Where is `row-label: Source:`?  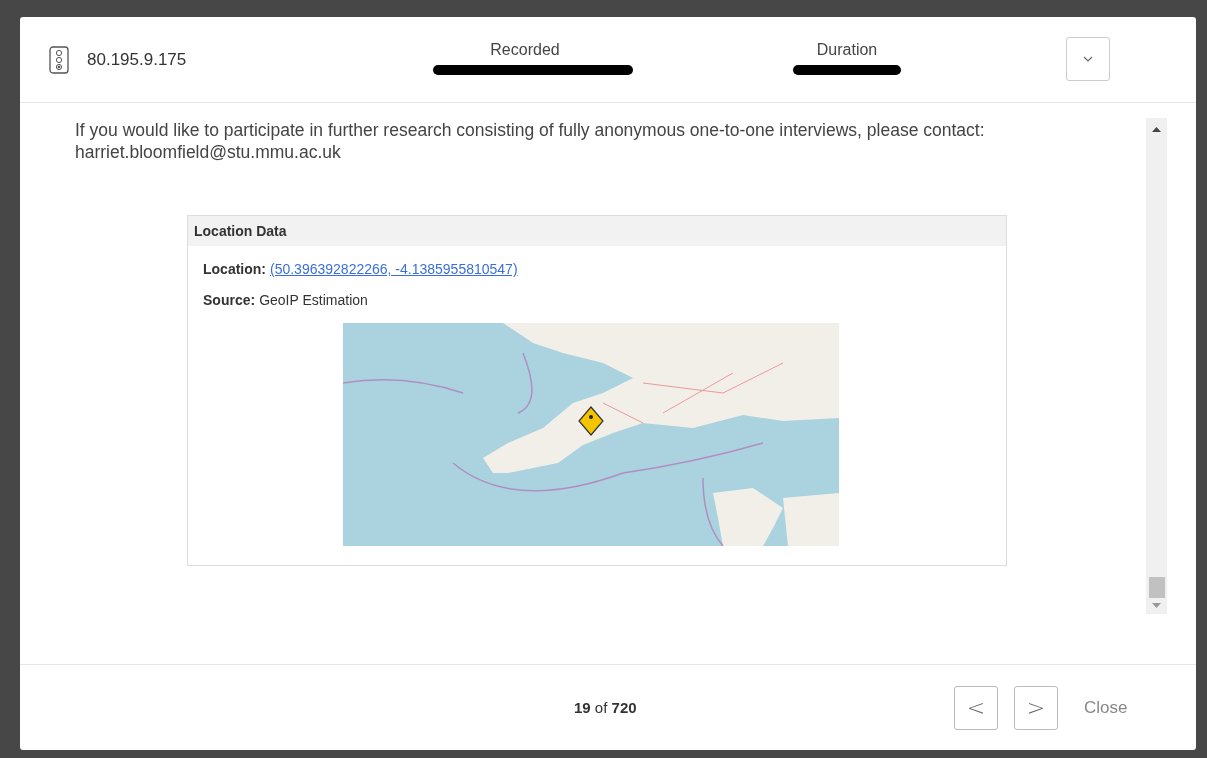
row-label: Source: is located at coordinates (229, 300).